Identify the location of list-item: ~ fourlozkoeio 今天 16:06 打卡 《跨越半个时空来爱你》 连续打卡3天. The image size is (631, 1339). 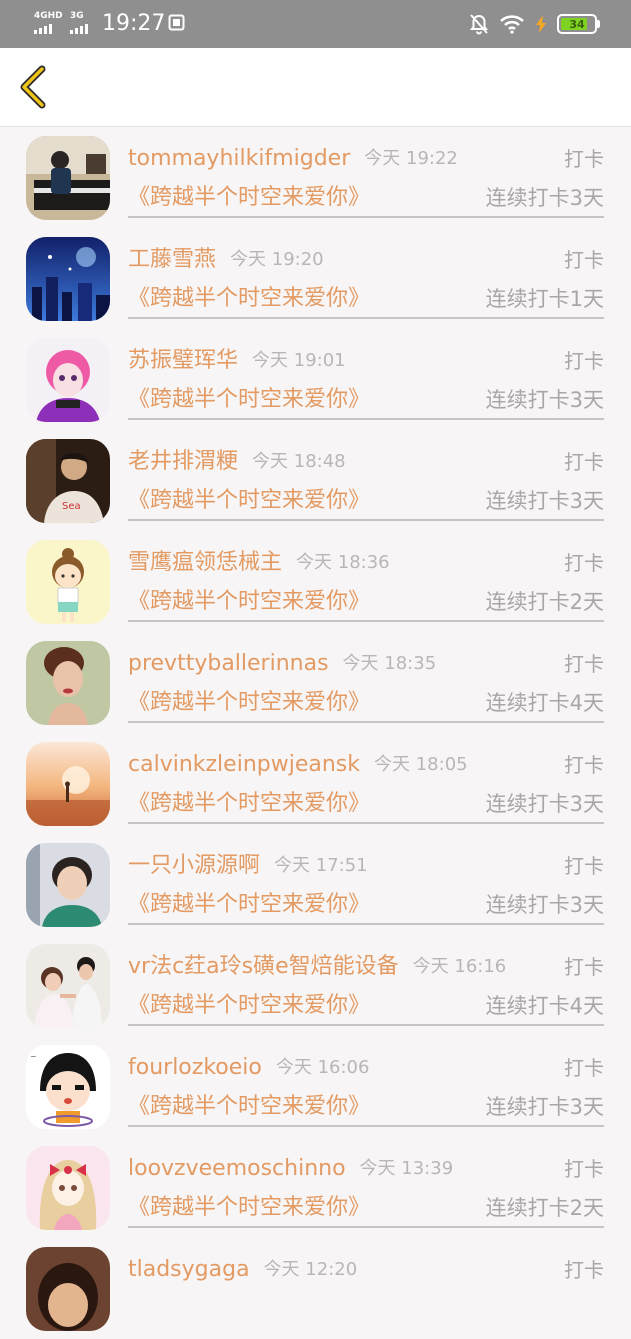
(315, 1086).